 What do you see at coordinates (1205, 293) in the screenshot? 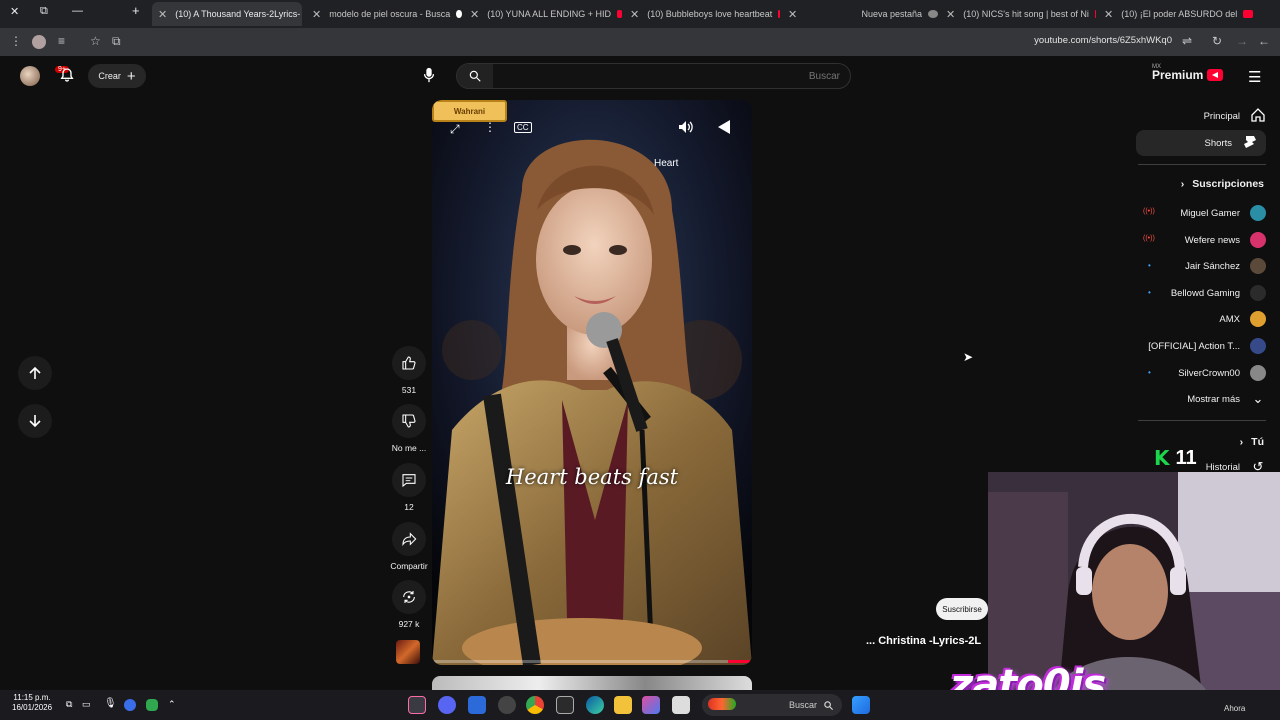
I see `sidebar-item-label: Bellowd Gaming` at bounding box center [1205, 293].